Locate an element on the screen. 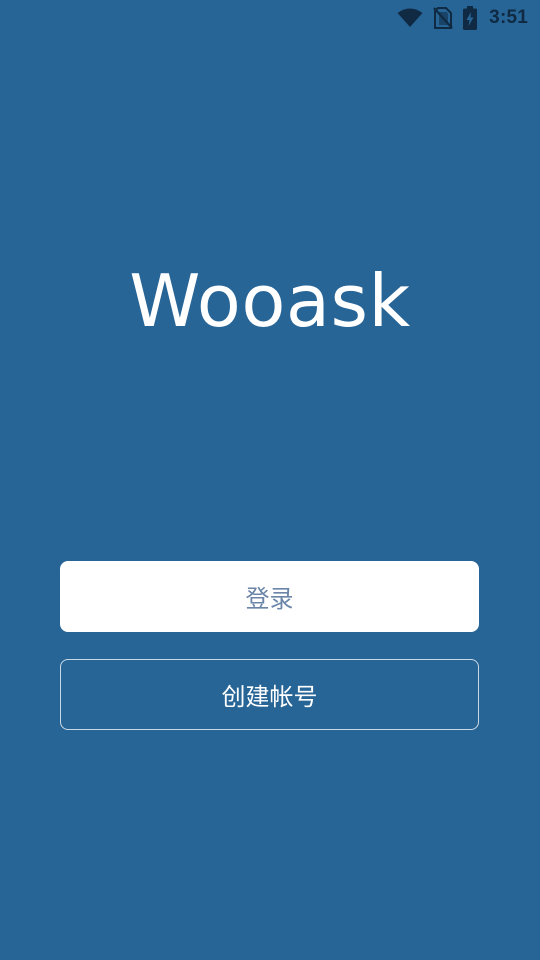 Image resolution: width=540 pixels, height=960 pixels. app-title: Wooask is located at coordinates (270, 301).